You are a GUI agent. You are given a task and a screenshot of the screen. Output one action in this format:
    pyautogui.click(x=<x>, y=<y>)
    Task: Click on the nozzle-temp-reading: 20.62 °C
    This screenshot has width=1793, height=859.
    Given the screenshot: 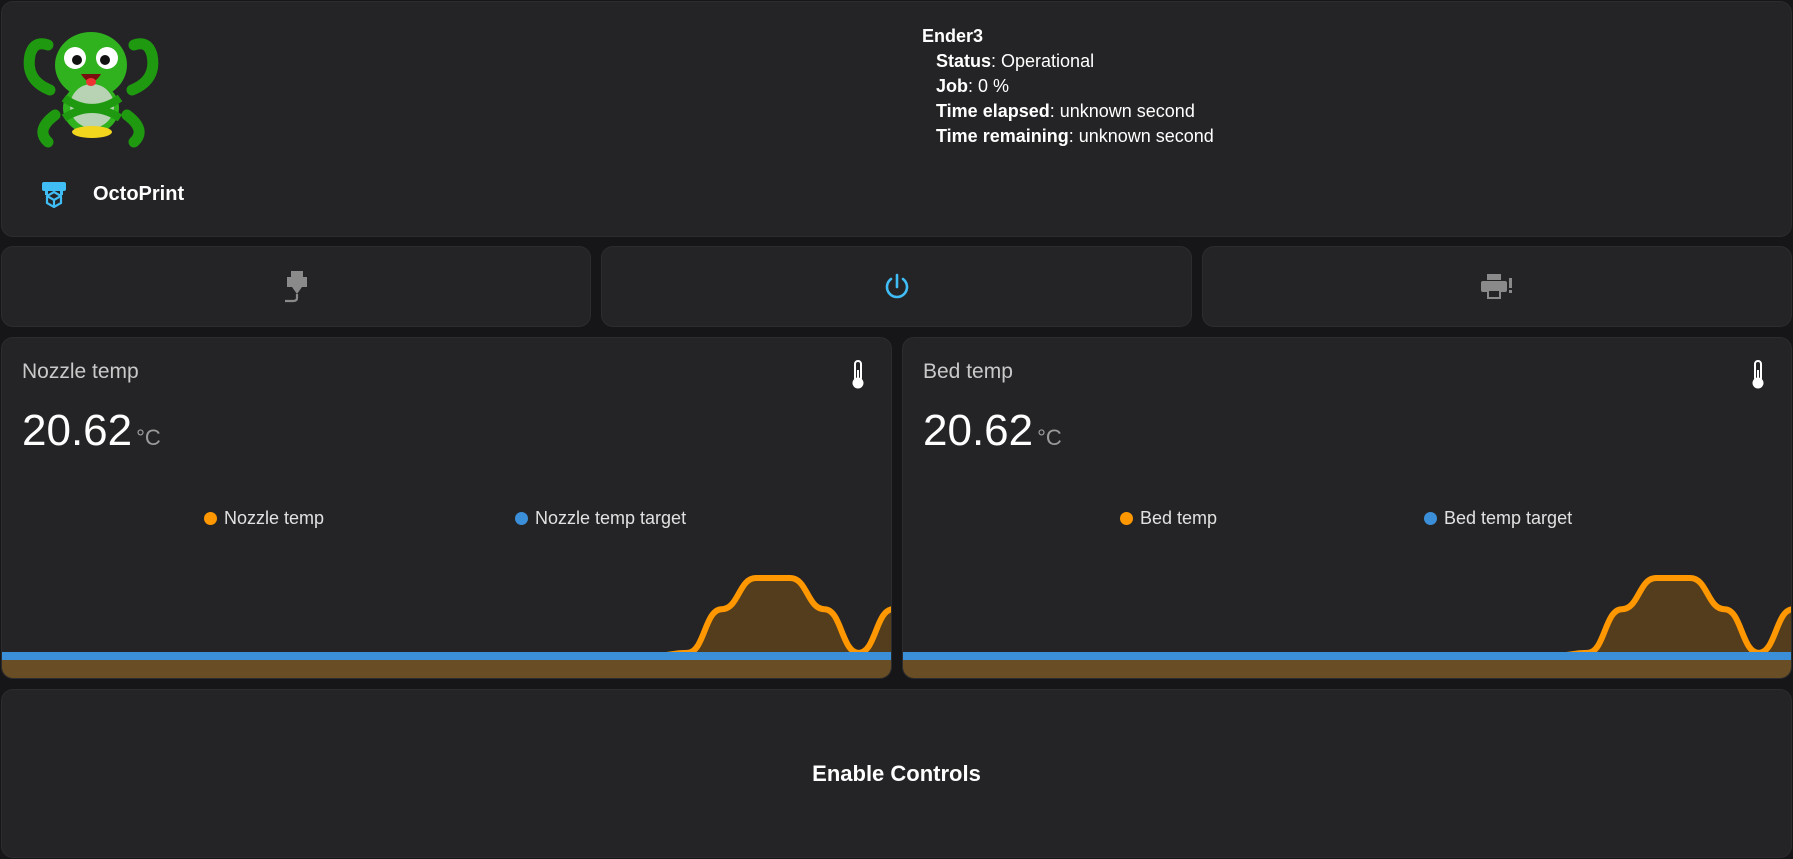 What is the action you would take?
    pyautogui.click(x=91, y=431)
    